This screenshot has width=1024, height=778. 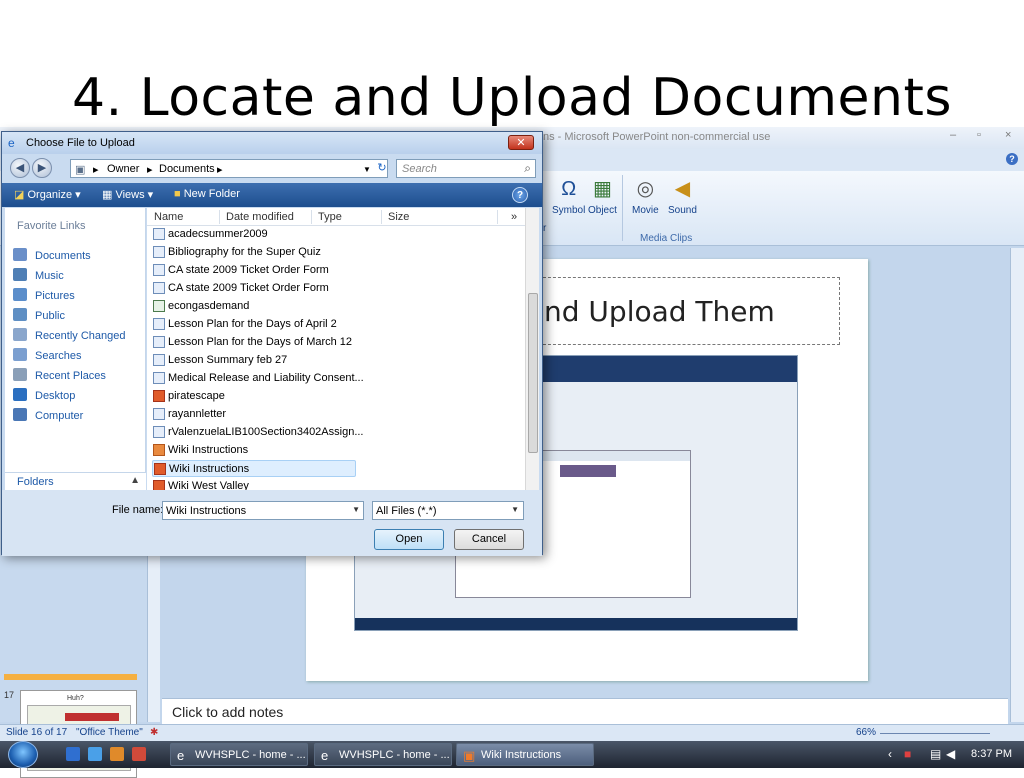 What do you see at coordinates (1017, 485) in the screenshot?
I see `slide-vertical-scrollbar` at bounding box center [1017, 485].